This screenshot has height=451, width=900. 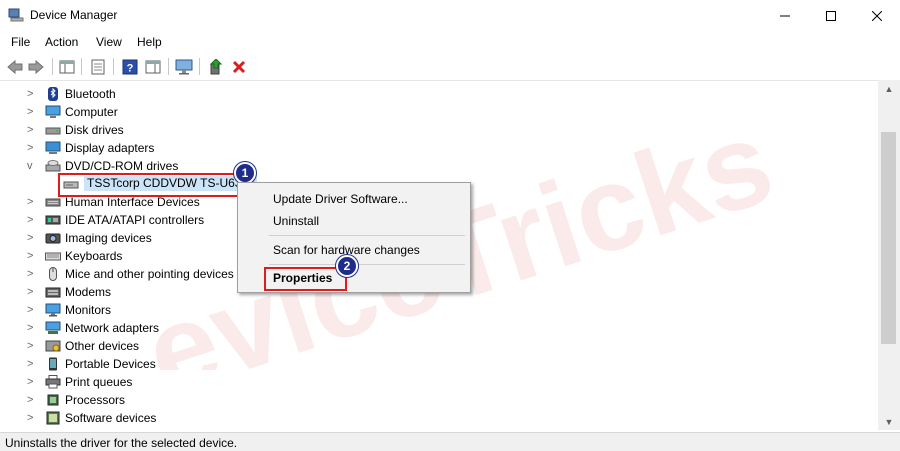 What do you see at coordinates (439, 364) in the screenshot?
I see `tree-item-portable-devices: > Portable Devices` at bounding box center [439, 364].